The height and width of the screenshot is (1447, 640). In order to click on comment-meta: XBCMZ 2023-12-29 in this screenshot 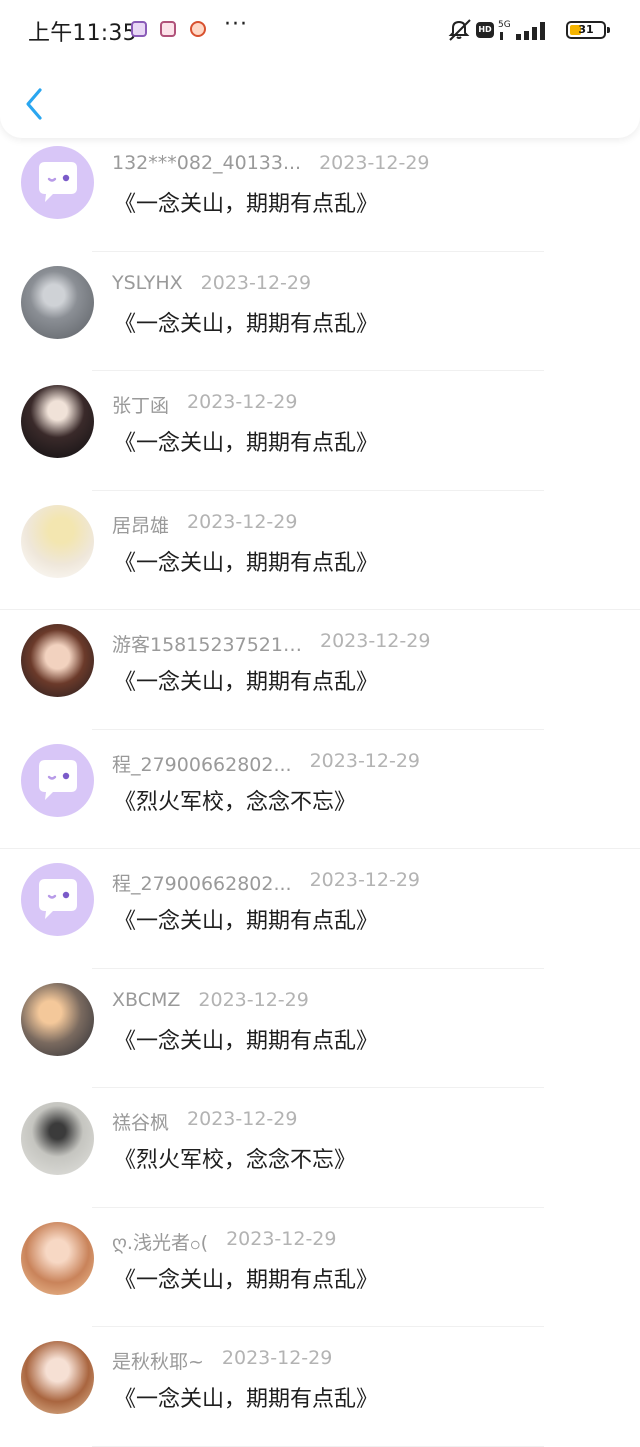, I will do `click(210, 1002)`.